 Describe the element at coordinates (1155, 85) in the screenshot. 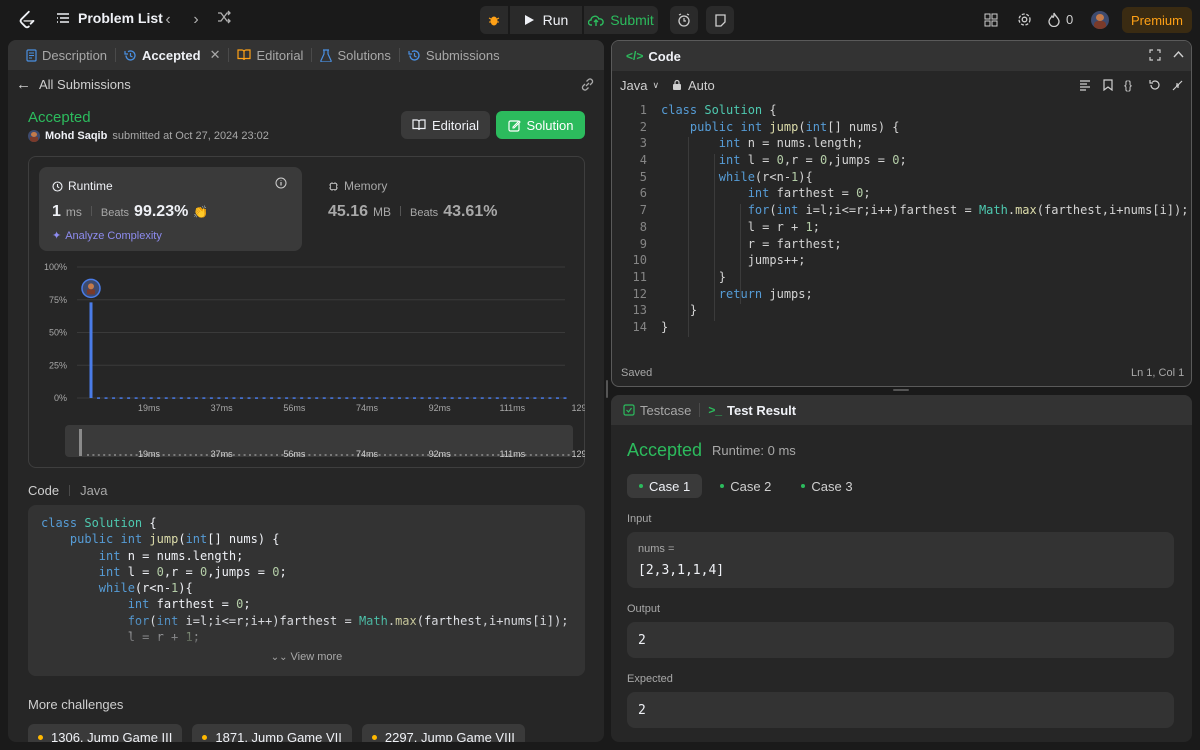

I see `reset-icon` at that location.